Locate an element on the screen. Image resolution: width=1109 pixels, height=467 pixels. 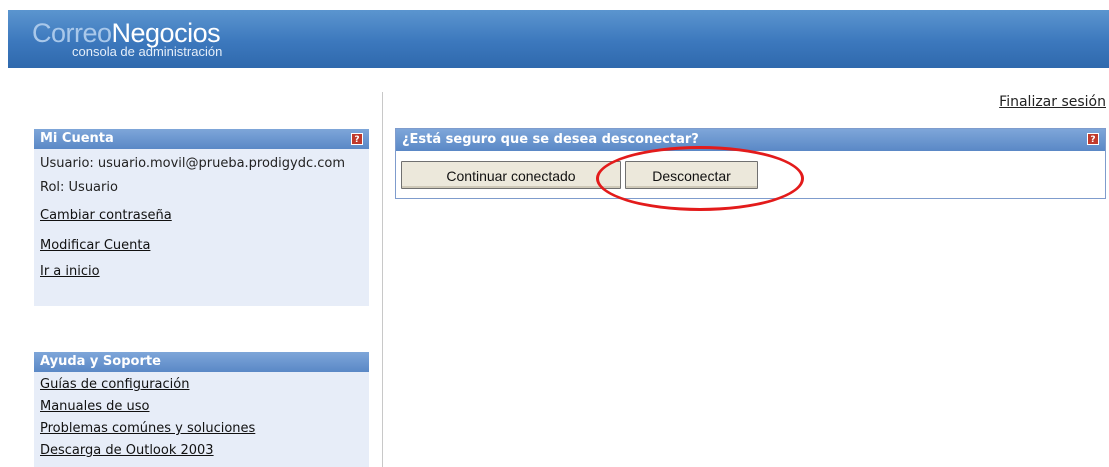
user-manuals-link: Manuales de uso is located at coordinates (201, 407).